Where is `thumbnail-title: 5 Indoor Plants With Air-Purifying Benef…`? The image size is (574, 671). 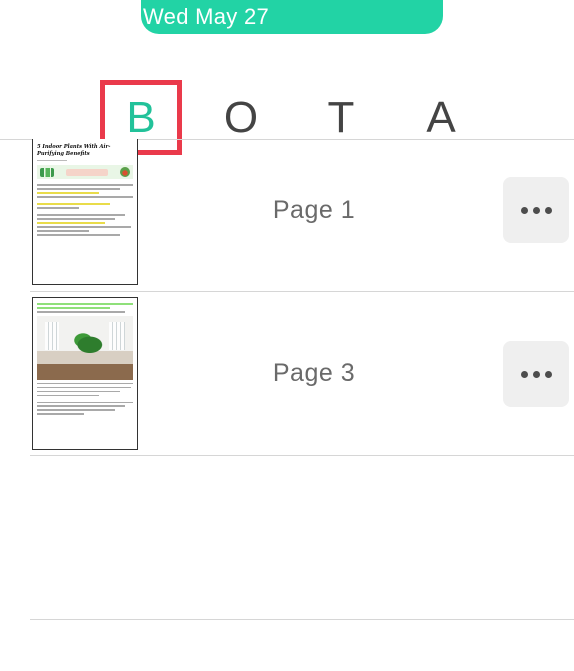 thumbnail-title: 5 Indoor Plants With Air-Purifying Benef… is located at coordinates (74, 150).